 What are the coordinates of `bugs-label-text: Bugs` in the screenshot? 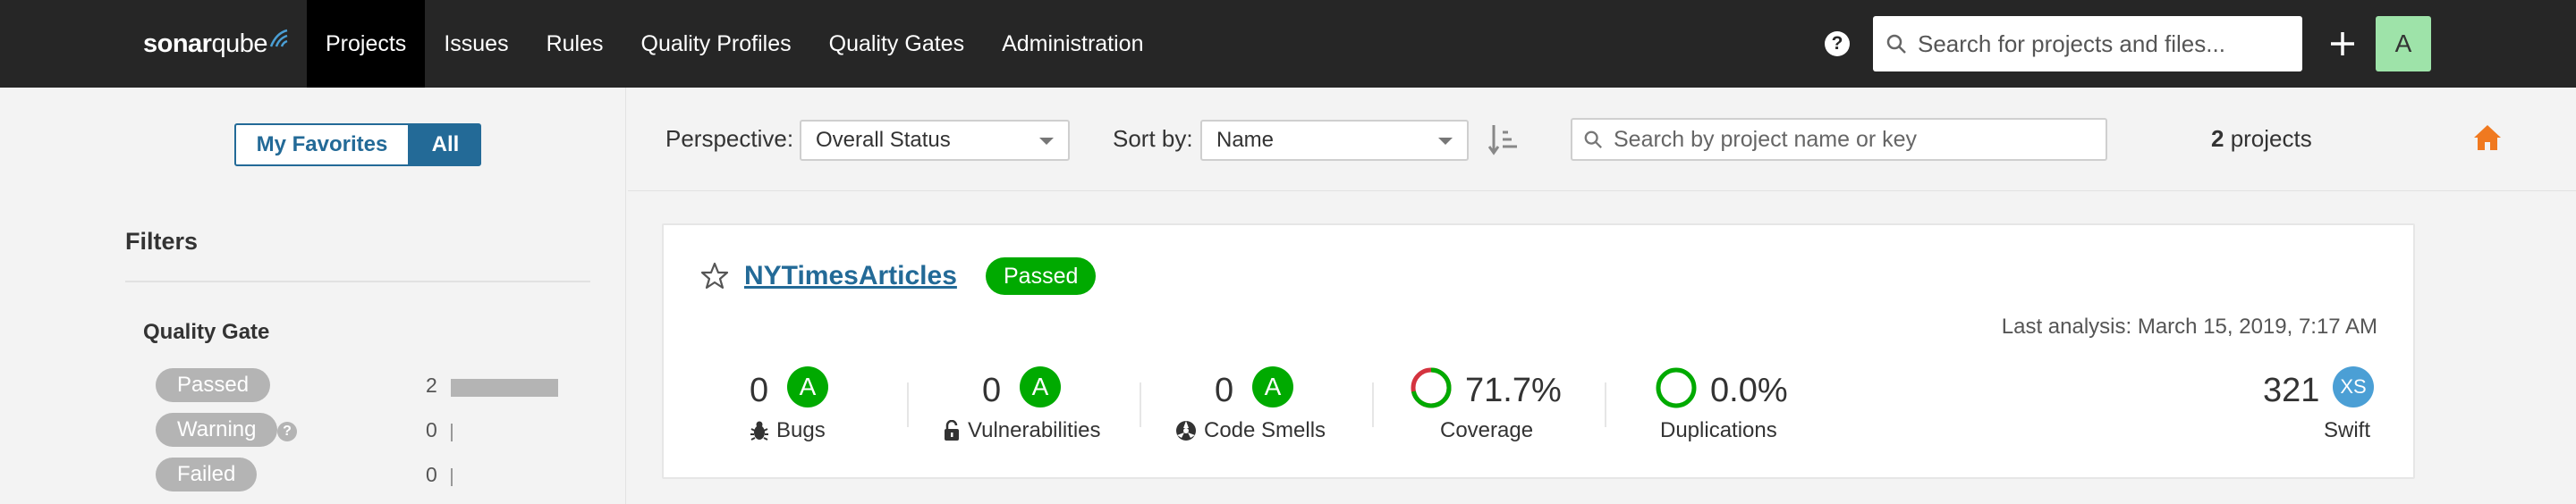 It's located at (801, 430).